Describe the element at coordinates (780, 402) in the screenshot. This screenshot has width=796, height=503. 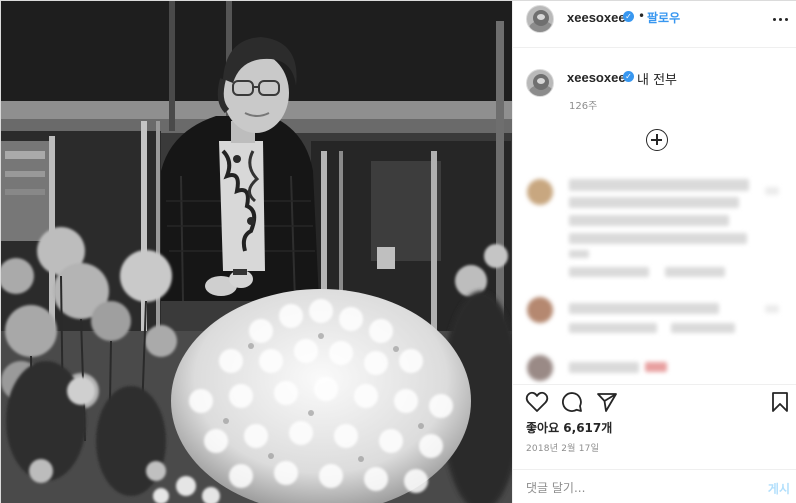
I see `bookmark-icon` at that location.